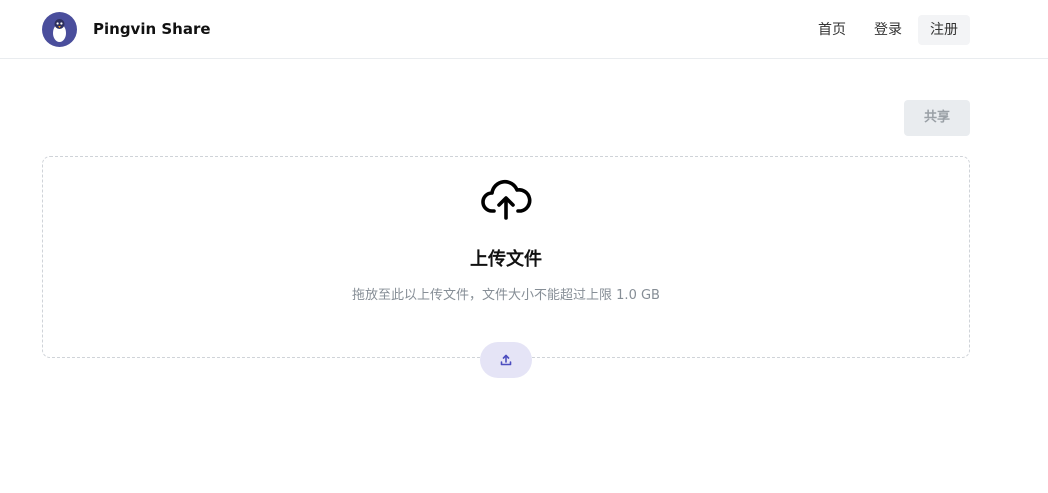 This screenshot has width=1048, height=493. I want to click on penguin-logo-icon, so click(59, 29).